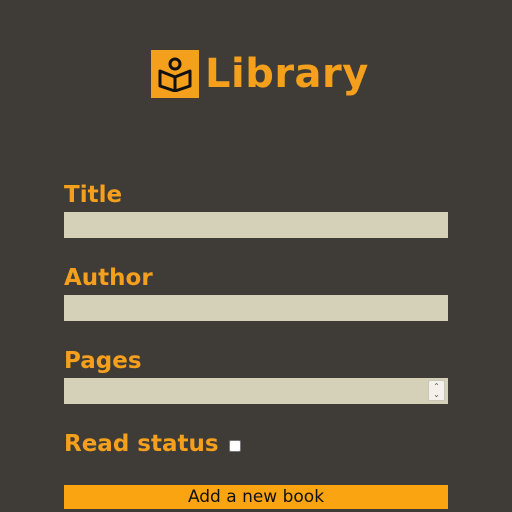  I want to click on stepper-down-icon: ⌄, so click(436, 394).